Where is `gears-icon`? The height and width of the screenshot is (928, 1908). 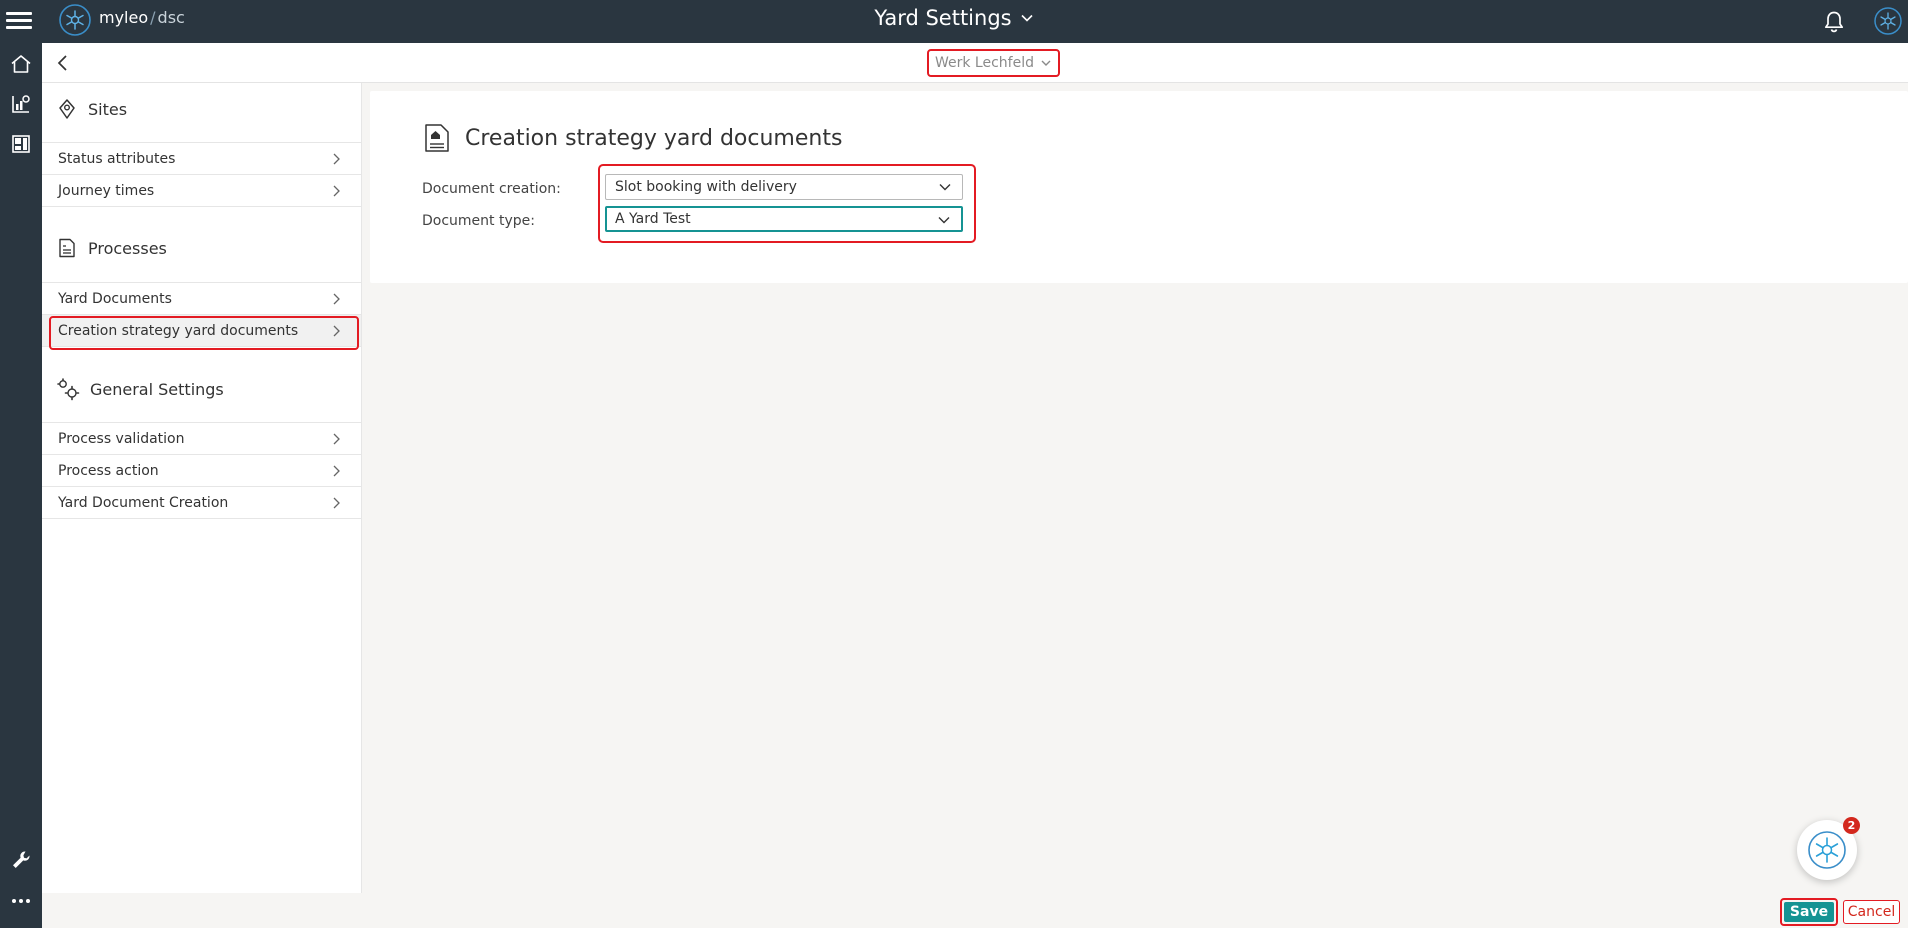 gears-icon is located at coordinates (68, 389).